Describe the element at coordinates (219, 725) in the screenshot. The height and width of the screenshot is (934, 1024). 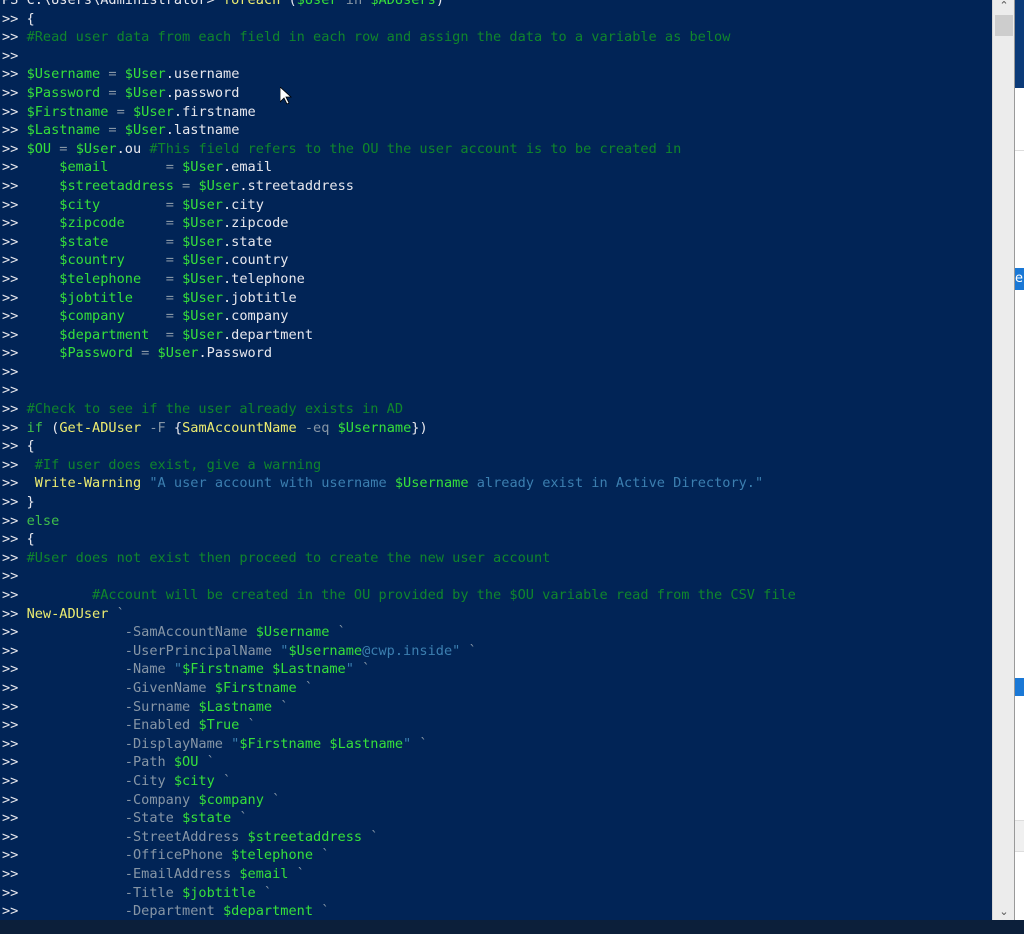
I see `code-token: $True` at that location.